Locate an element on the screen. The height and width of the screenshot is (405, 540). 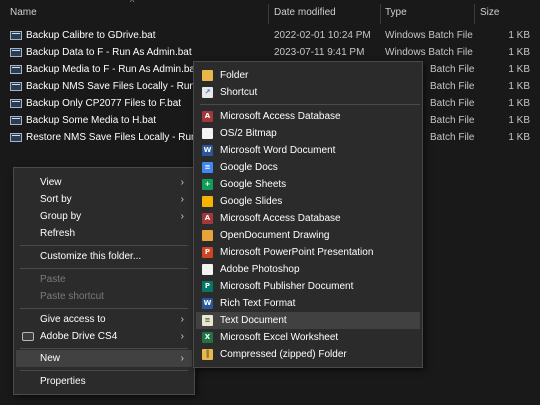
new-item-label: Microsoft Word Document is located at coordinates (278, 150).